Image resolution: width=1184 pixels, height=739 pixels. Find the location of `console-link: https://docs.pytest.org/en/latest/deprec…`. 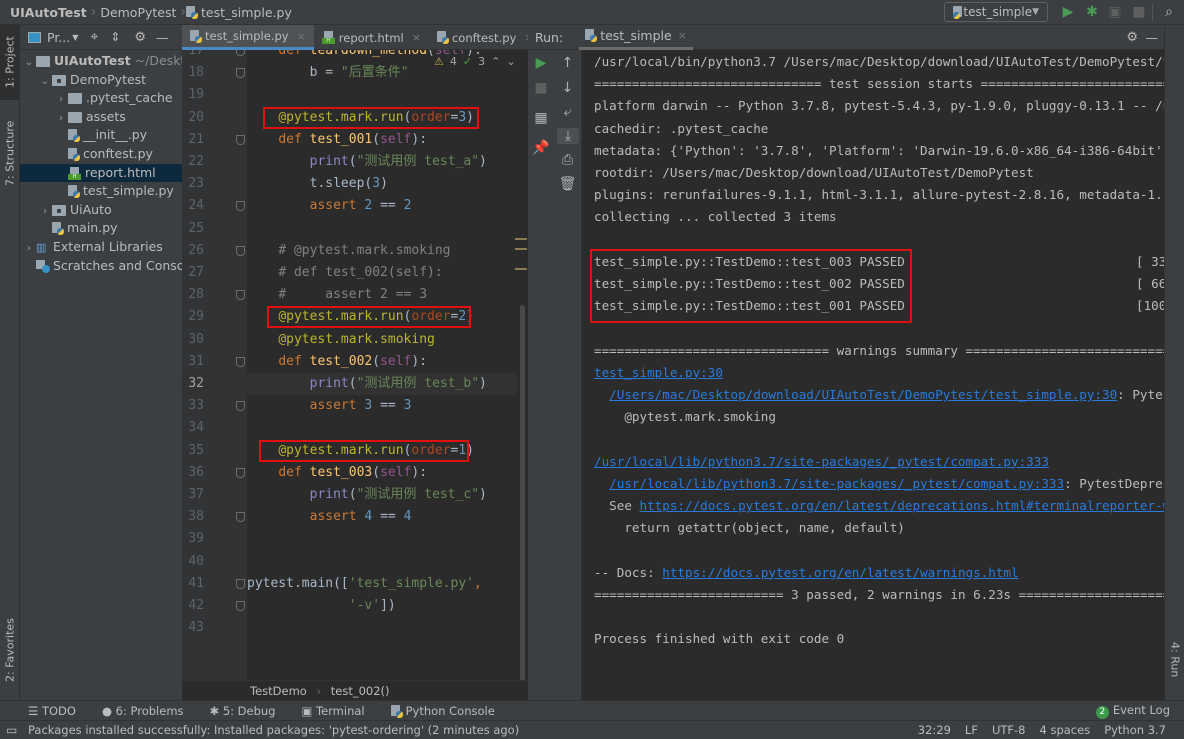

console-link: https://docs.pytest.org/en/latest/deprec… is located at coordinates (902, 505).